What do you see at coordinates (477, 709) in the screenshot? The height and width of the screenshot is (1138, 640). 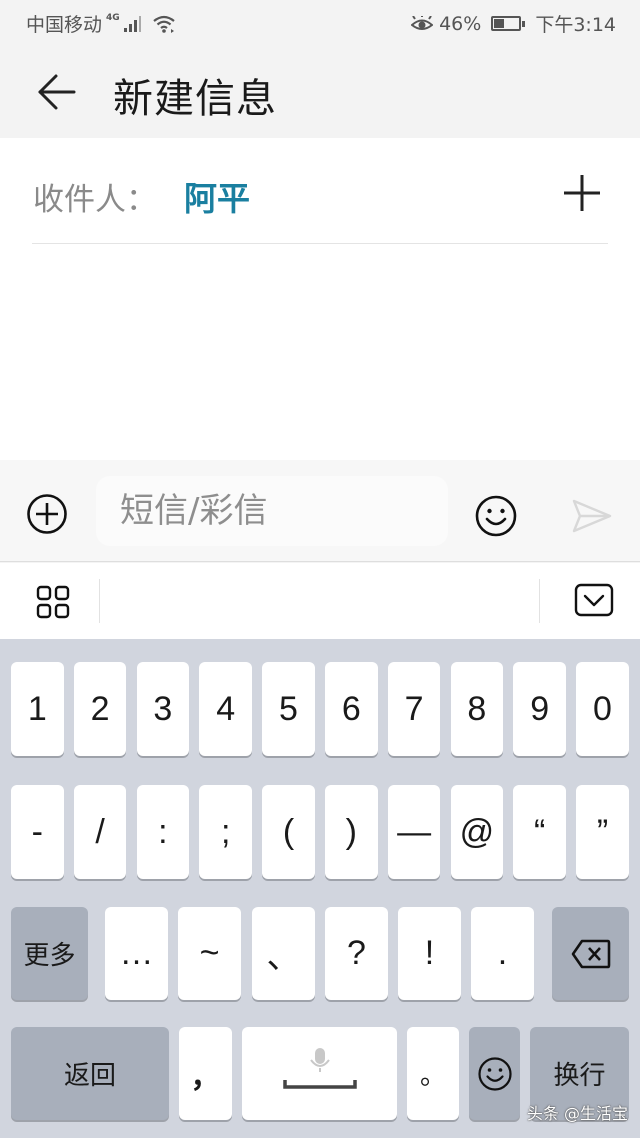 I see `key-digit: 8` at bounding box center [477, 709].